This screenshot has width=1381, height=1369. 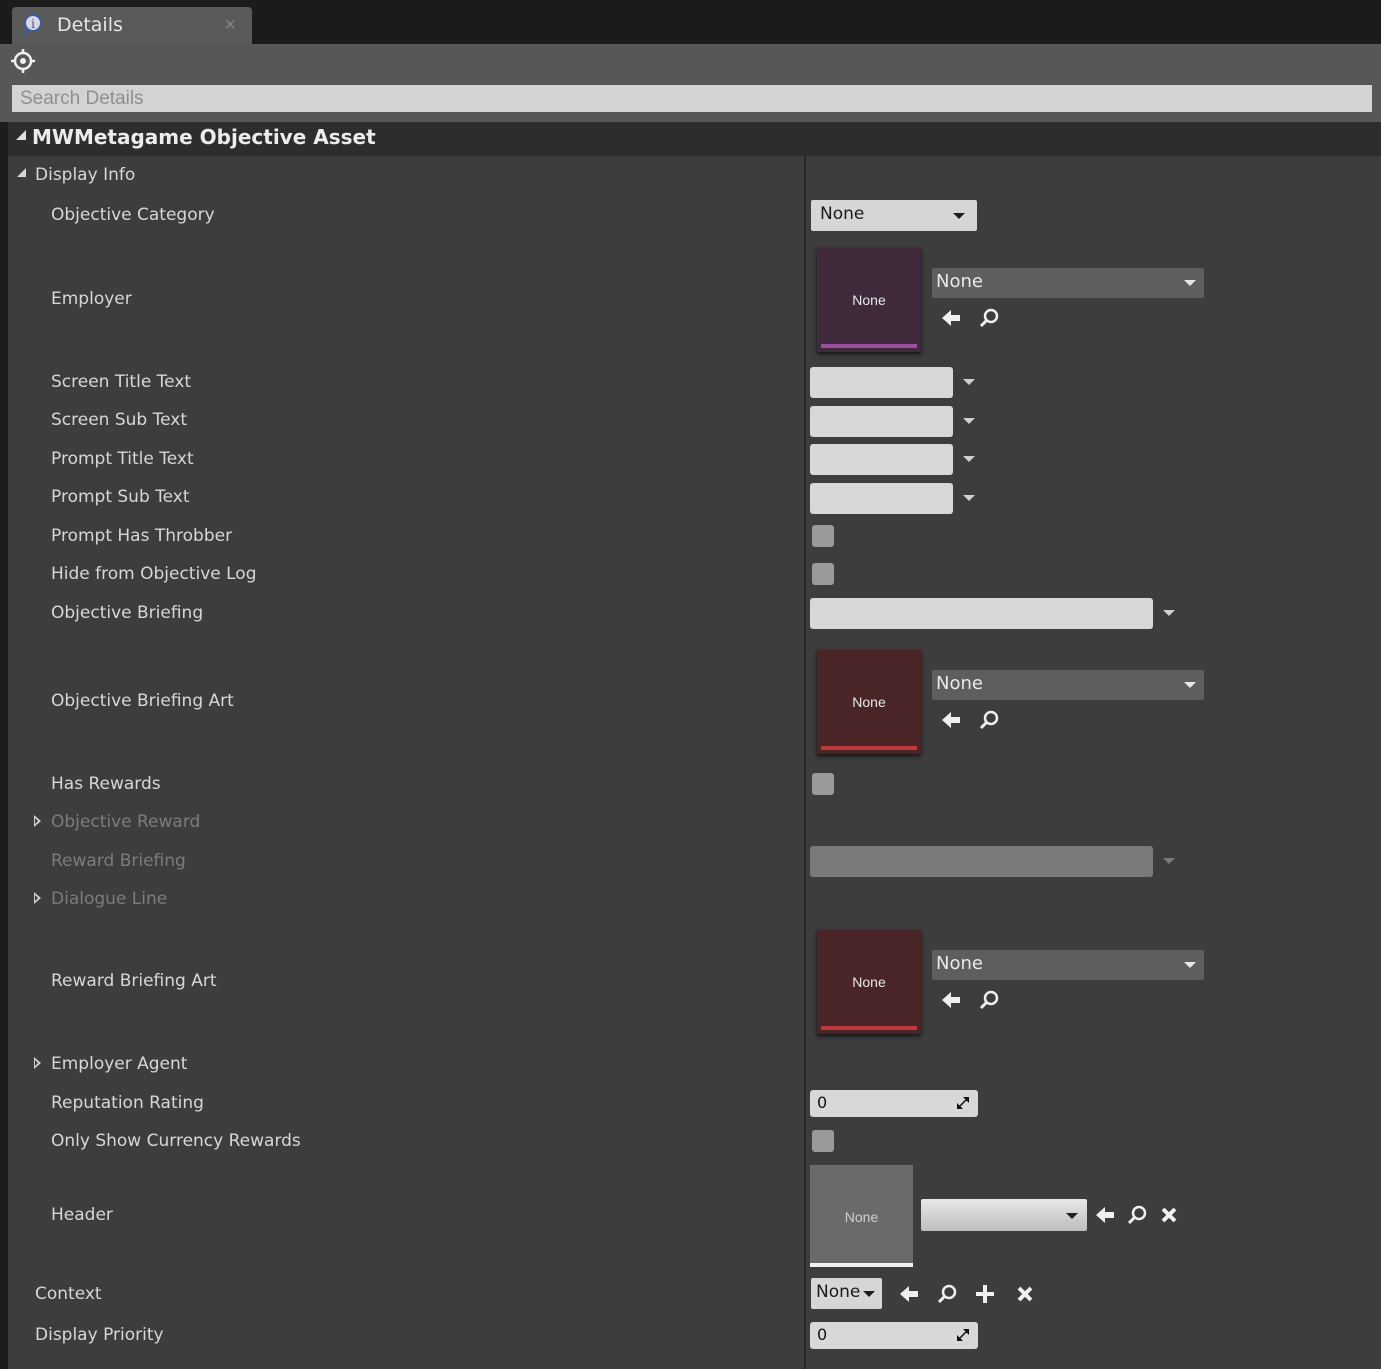 What do you see at coordinates (119, 420) in the screenshot?
I see `label-screen-sub-text: Screen Sub Text` at bounding box center [119, 420].